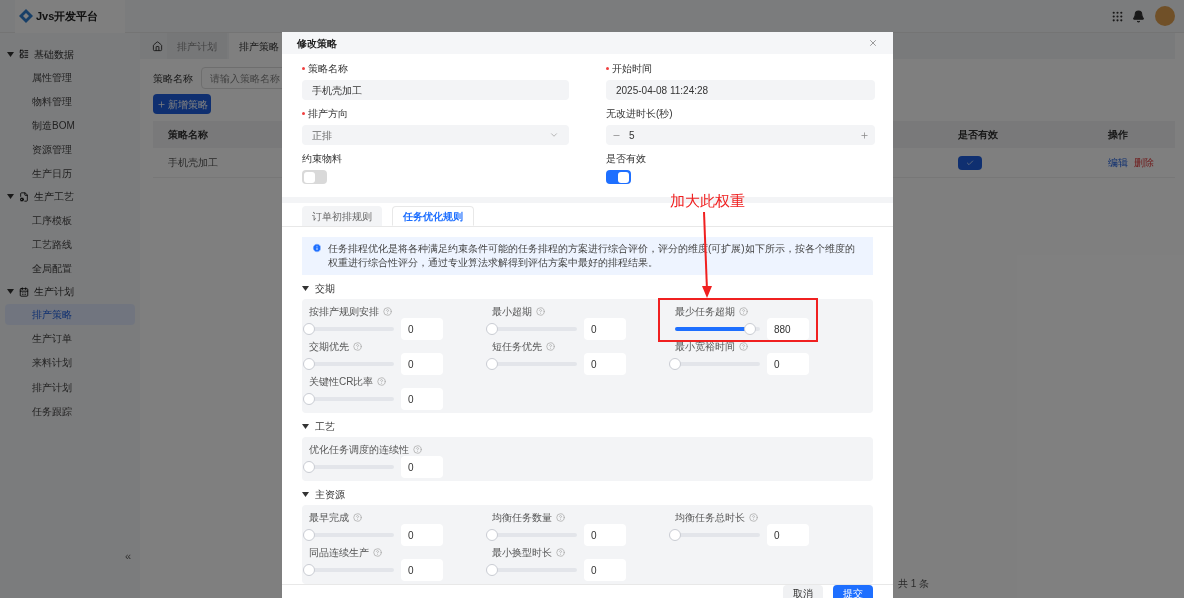 Image resolution: width=1184 pixels, height=598 pixels. I want to click on text-field: 2025-04-08 11:24:28, so click(740, 90).